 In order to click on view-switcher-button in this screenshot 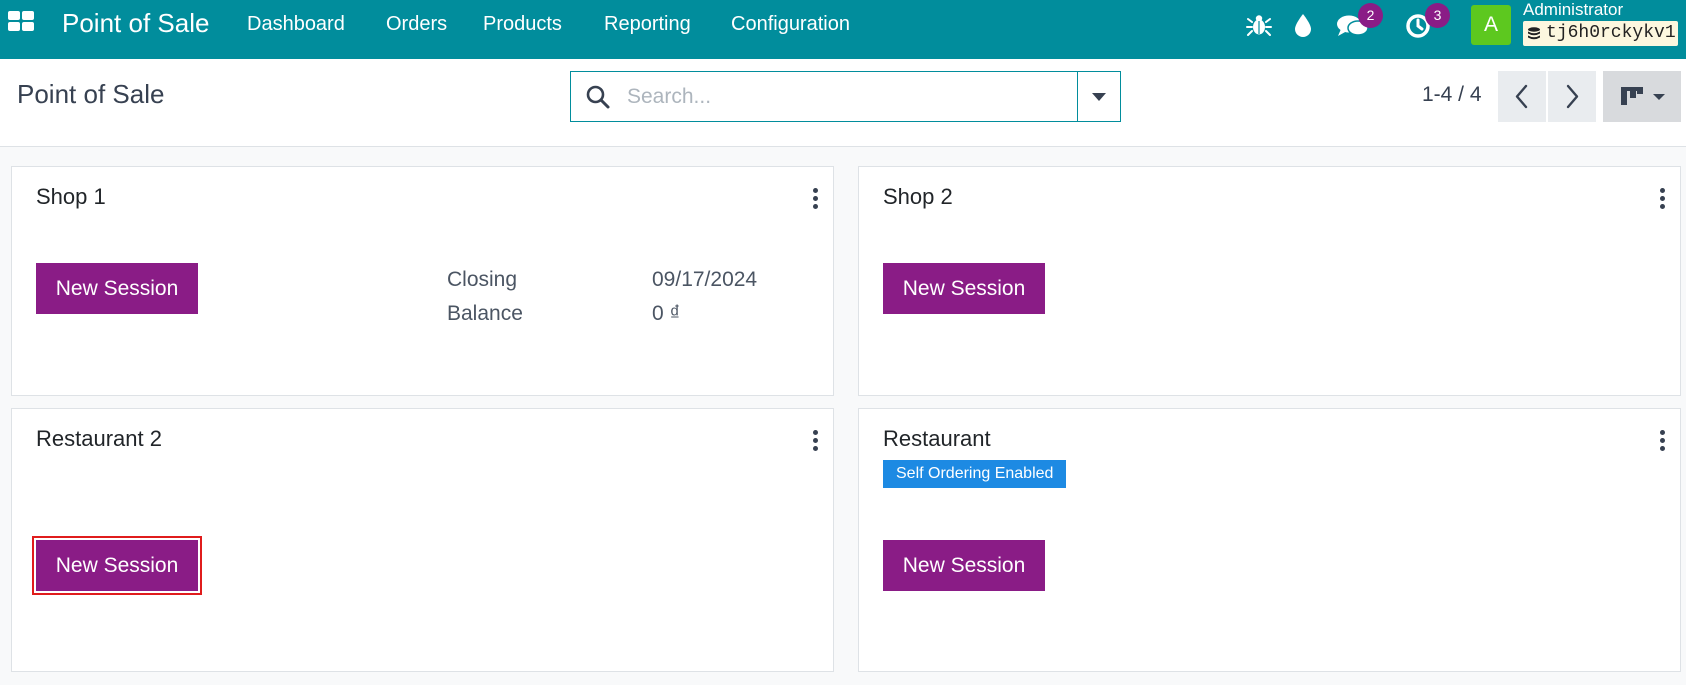, I will do `click(1642, 96)`.